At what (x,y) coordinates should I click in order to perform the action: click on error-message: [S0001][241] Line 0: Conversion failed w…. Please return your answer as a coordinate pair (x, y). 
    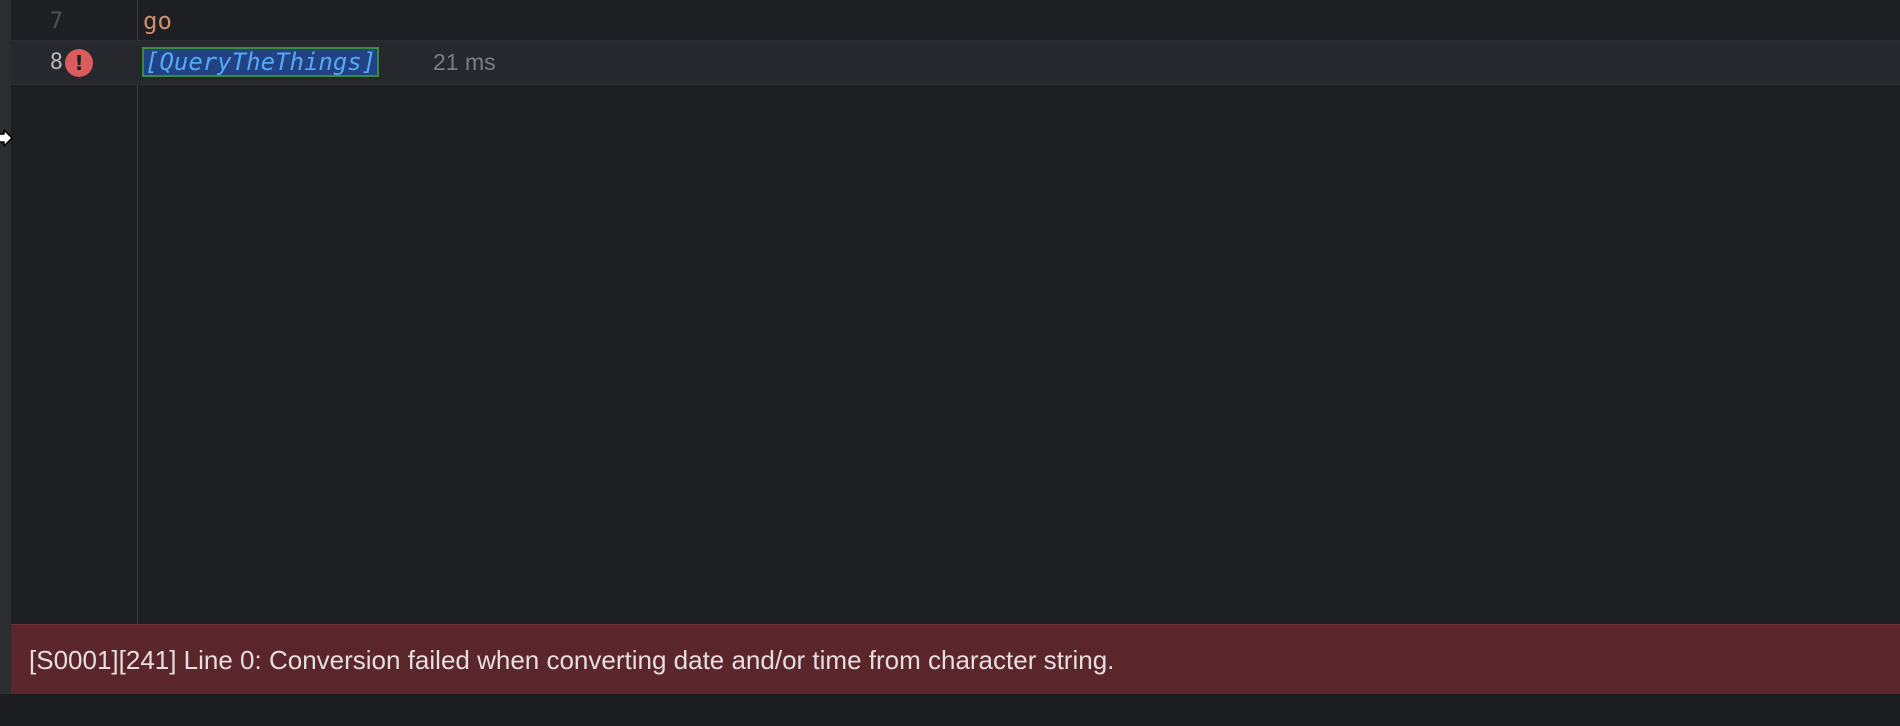
    Looking at the image, I should click on (572, 660).